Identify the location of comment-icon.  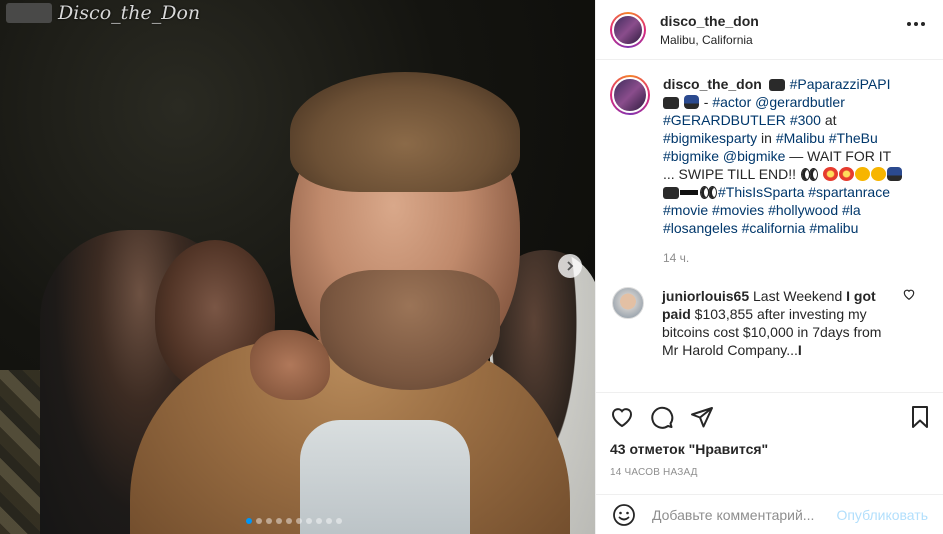
(662, 417).